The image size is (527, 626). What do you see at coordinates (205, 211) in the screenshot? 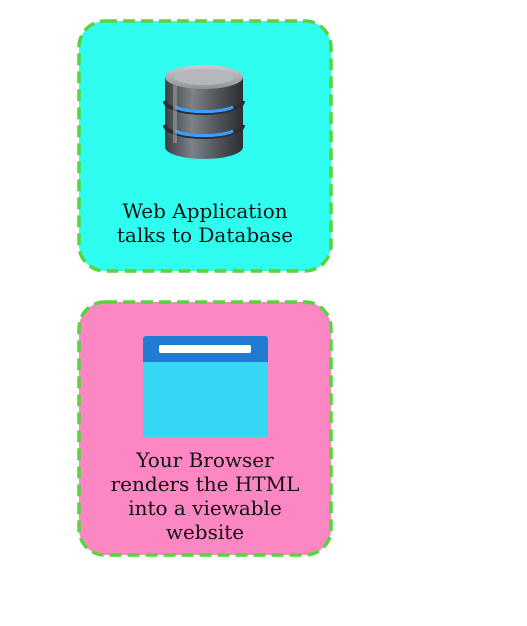
I see `label-line: Web Application` at bounding box center [205, 211].